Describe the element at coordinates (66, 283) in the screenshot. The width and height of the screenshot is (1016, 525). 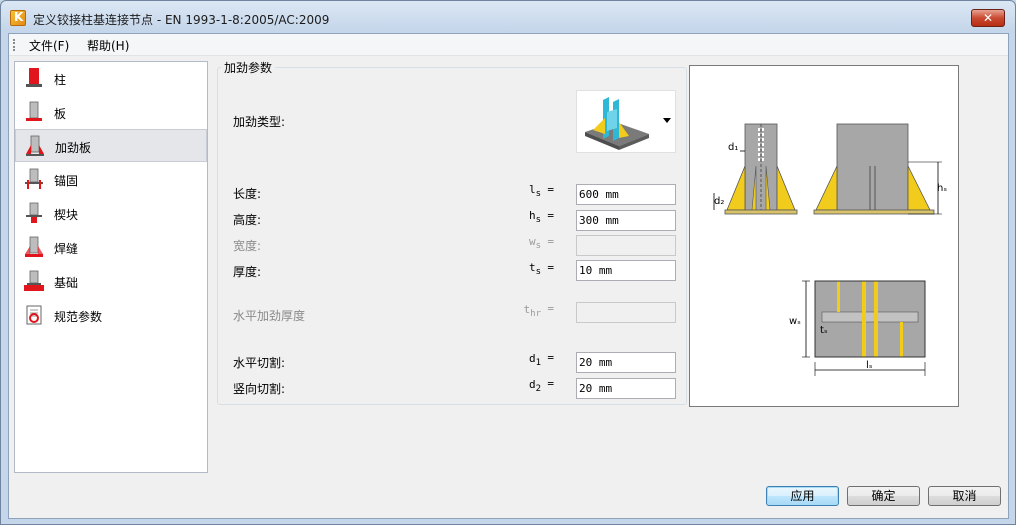
I see `nav-item-label: 基础` at that location.